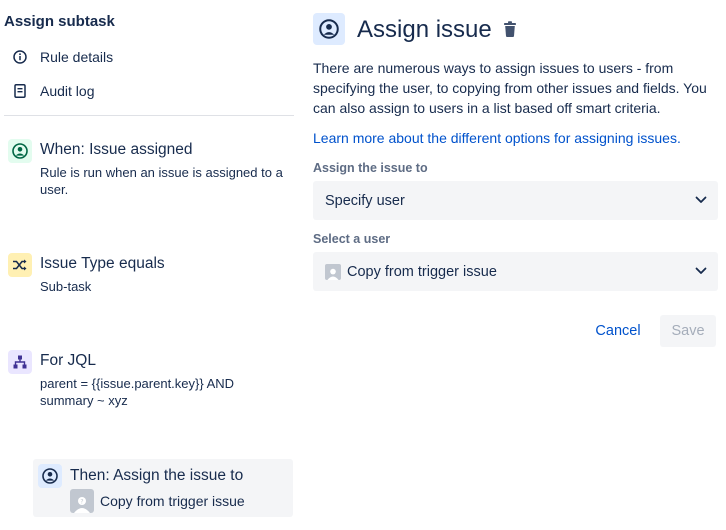  What do you see at coordinates (150, 275) in the screenshot?
I see `step-condition: Issue Type equals Sub-task` at bounding box center [150, 275].